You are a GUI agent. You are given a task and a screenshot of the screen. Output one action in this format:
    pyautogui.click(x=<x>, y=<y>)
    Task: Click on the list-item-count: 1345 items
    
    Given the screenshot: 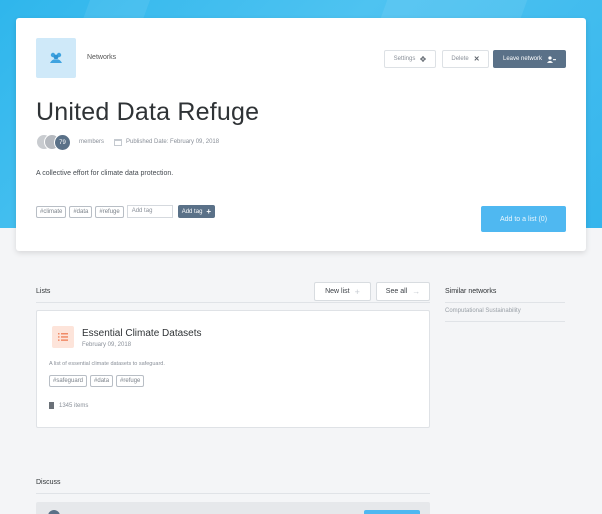 What is the action you would take?
    pyautogui.click(x=68, y=405)
    